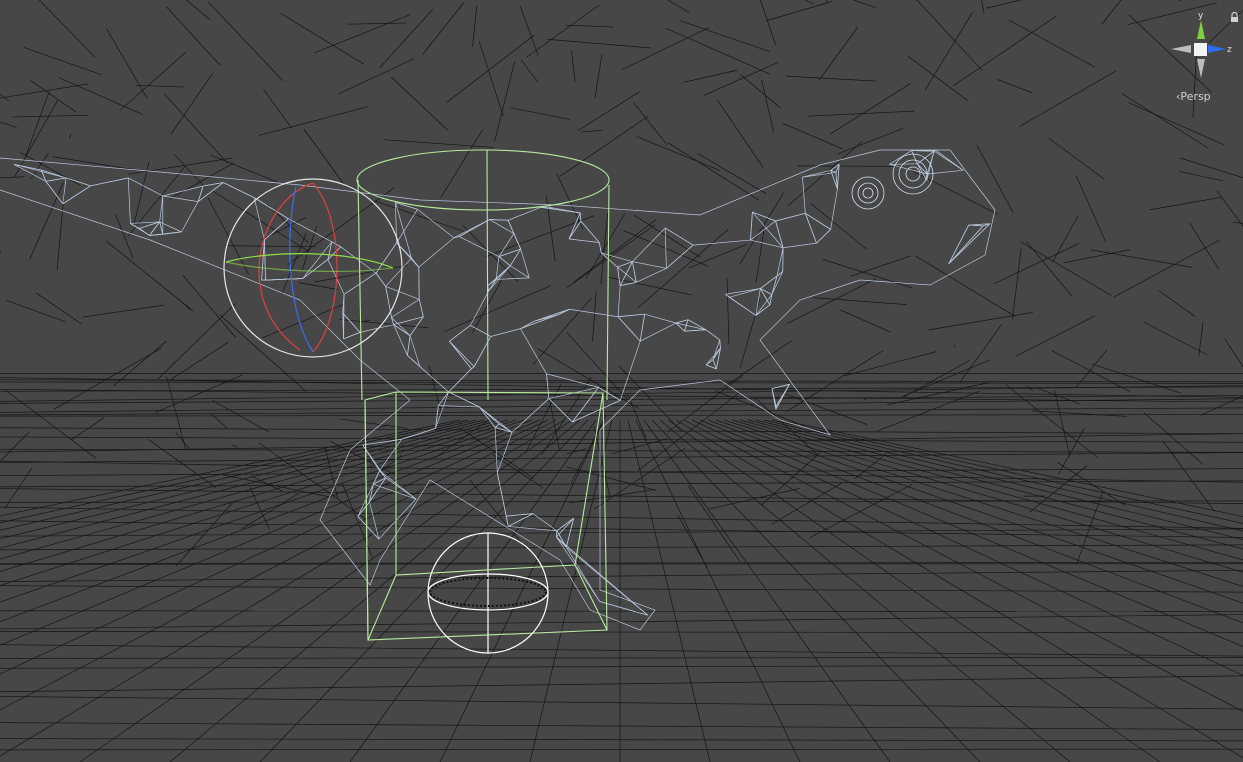 This screenshot has height=762, width=1243. I want to click on z-axis-cone, so click(1217, 49).